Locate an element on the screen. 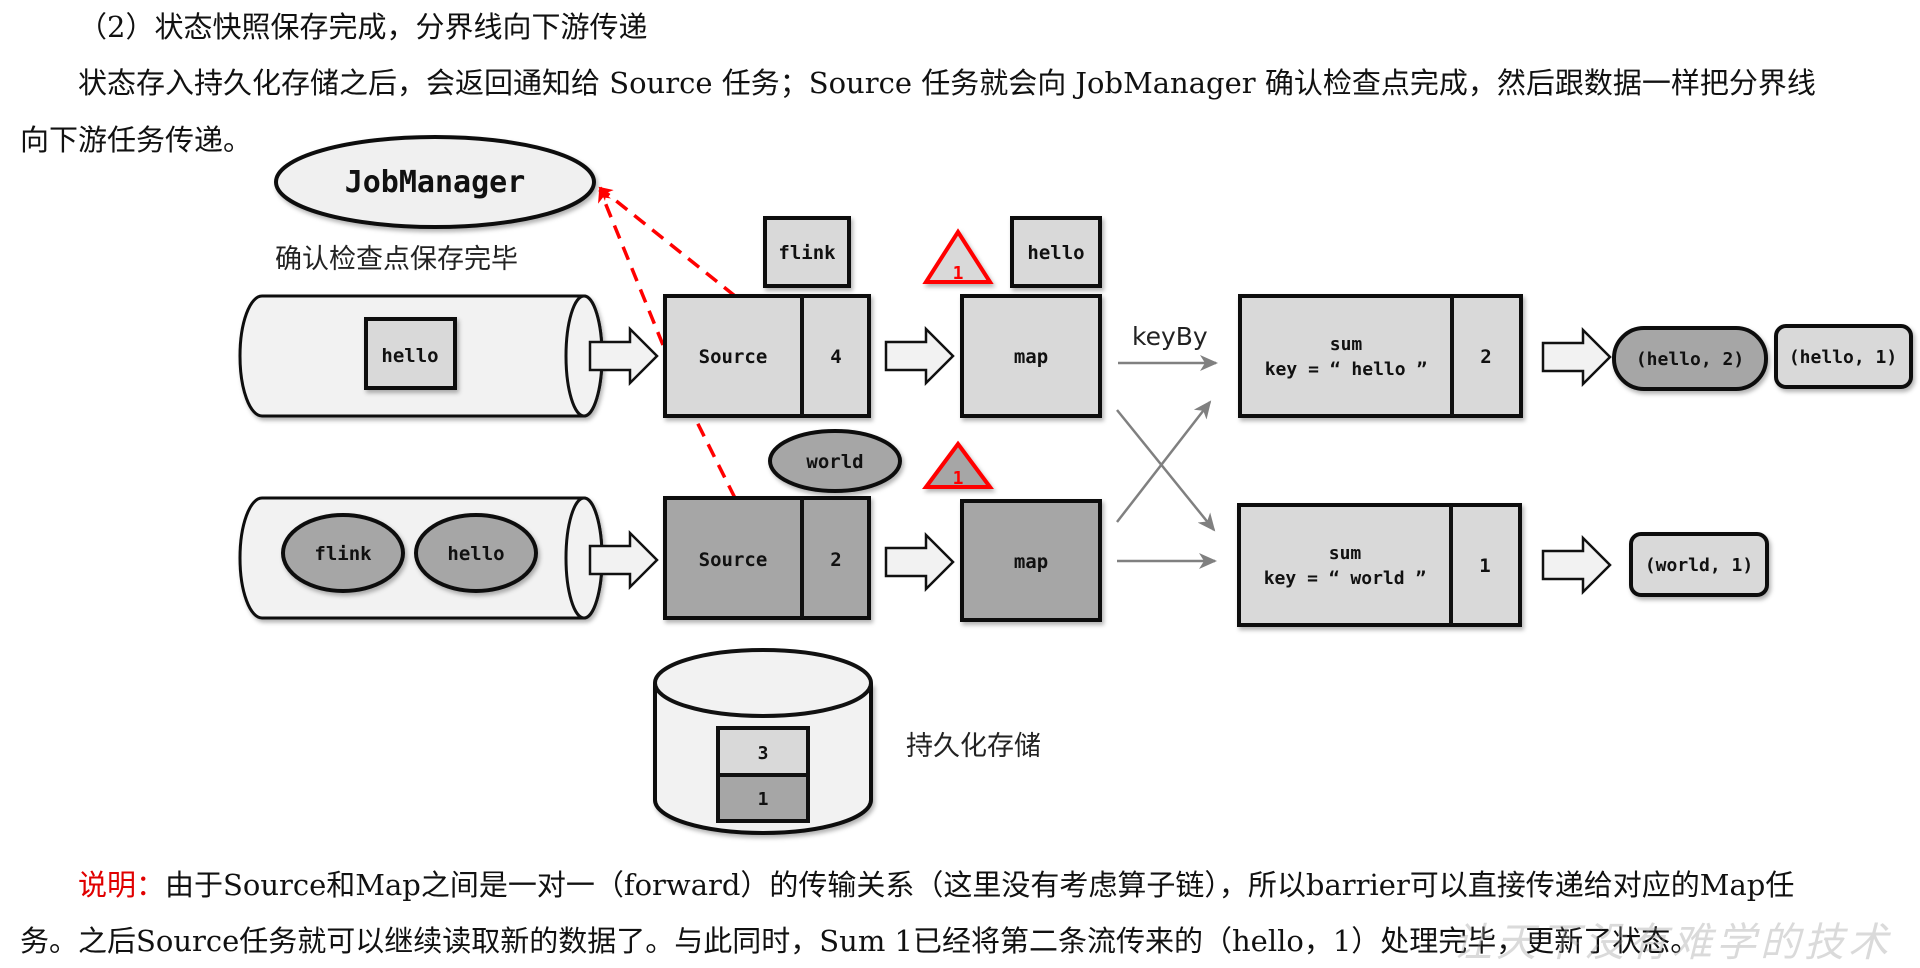  sum-state: 2 is located at coordinates (1485, 357).